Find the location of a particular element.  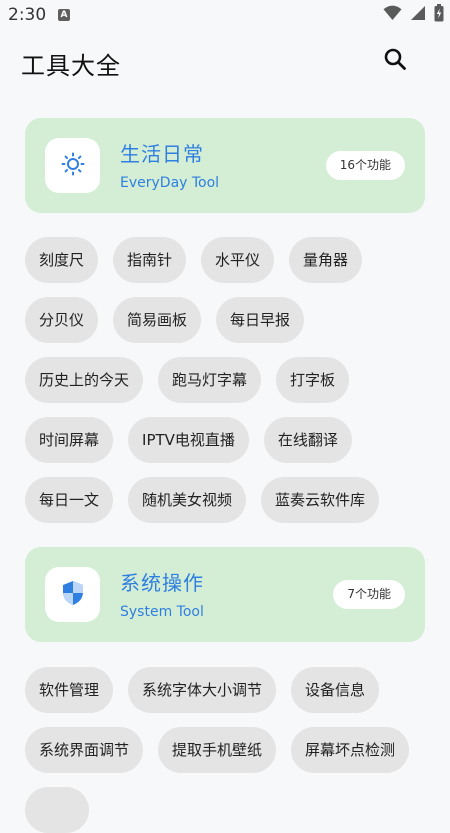

search-icon is located at coordinates (395, 61).